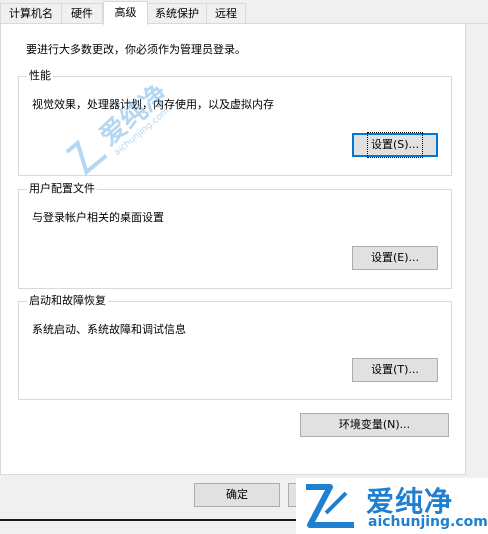 This screenshot has width=488, height=534. What do you see at coordinates (82, 13) in the screenshot?
I see `tab-hardware: 硬件` at bounding box center [82, 13].